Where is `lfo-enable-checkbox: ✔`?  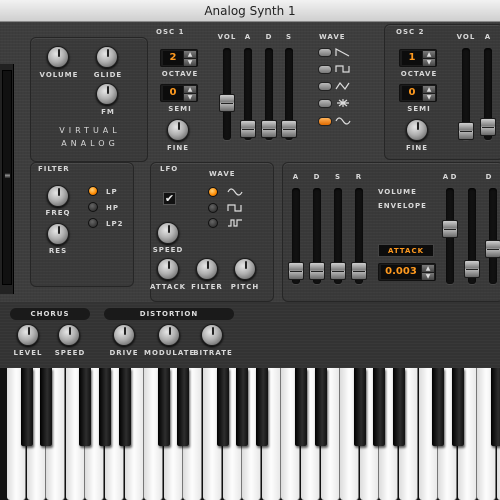 lfo-enable-checkbox: ✔ is located at coordinates (169, 198).